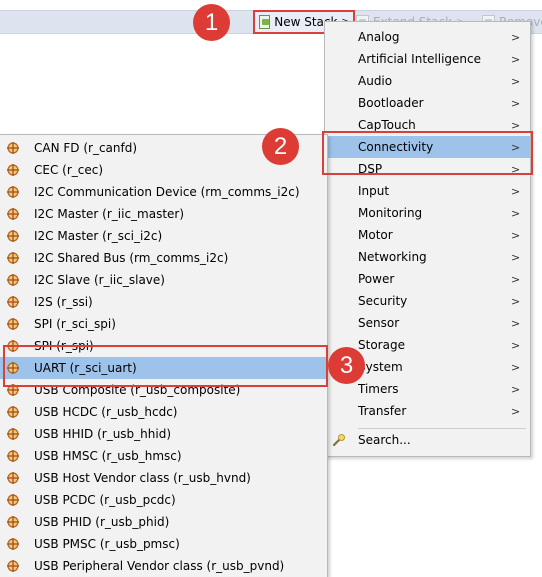 This screenshot has height=577, width=542. Describe the element at coordinates (98, 236) in the screenshot. I see `component-item-label: I2C Master (r_sci_i2c)` at that location.